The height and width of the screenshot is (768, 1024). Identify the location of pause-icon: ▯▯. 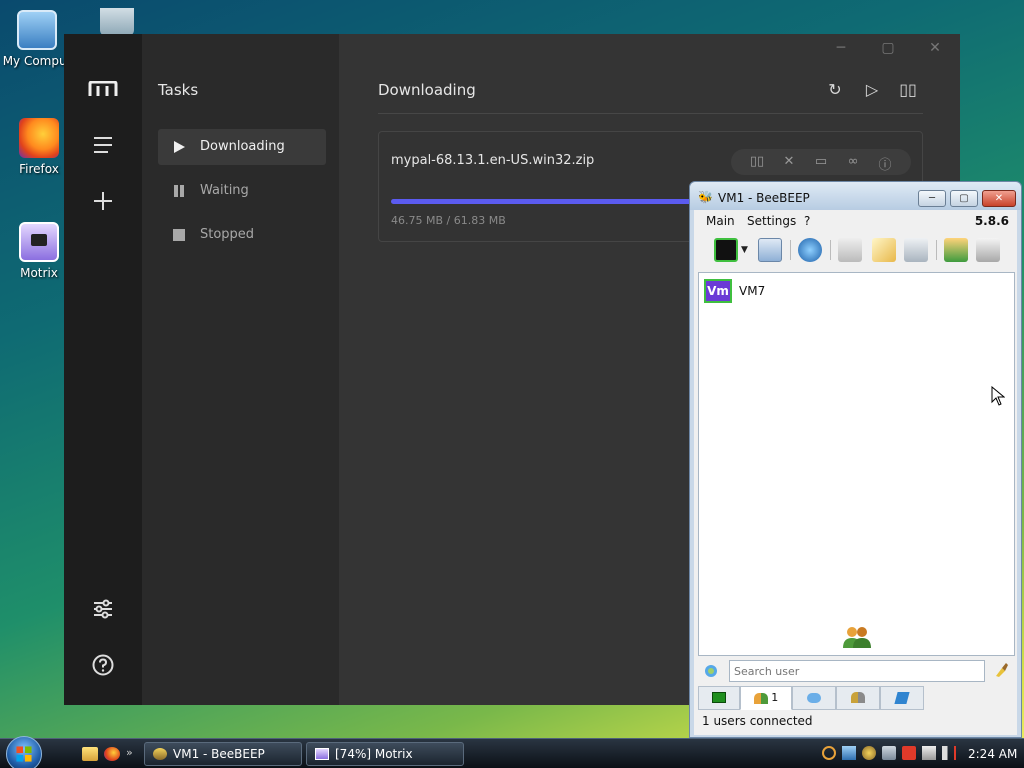
(757, 161).